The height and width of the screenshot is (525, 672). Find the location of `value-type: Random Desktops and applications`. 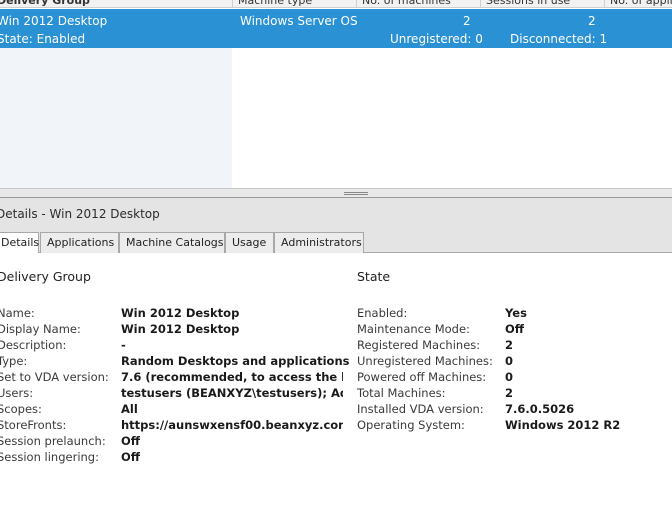

value-type: Random Desktops and applications is located at coordinates (235, 361).